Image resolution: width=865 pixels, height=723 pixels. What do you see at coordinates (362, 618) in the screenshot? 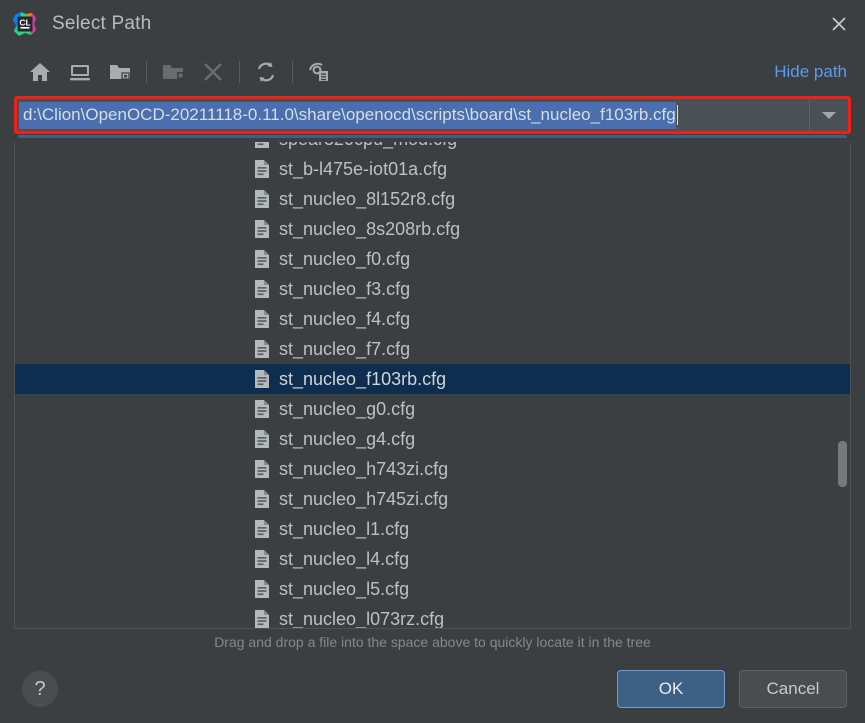
I see `list-item-label: st_nucleo_l073rz.cfg` at bounding box center [362, 618].